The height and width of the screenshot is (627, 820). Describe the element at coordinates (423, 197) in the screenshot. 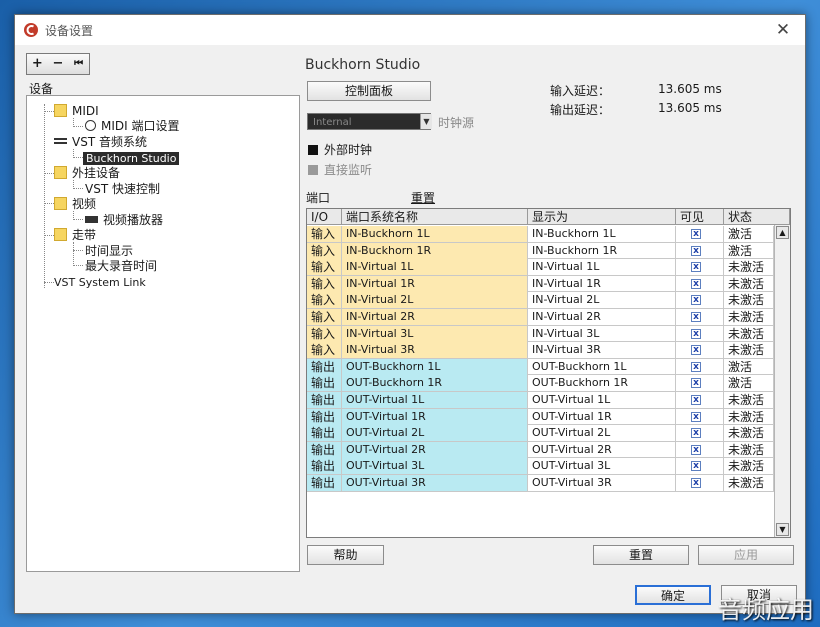

I see `reset-link: 重置` at that location.